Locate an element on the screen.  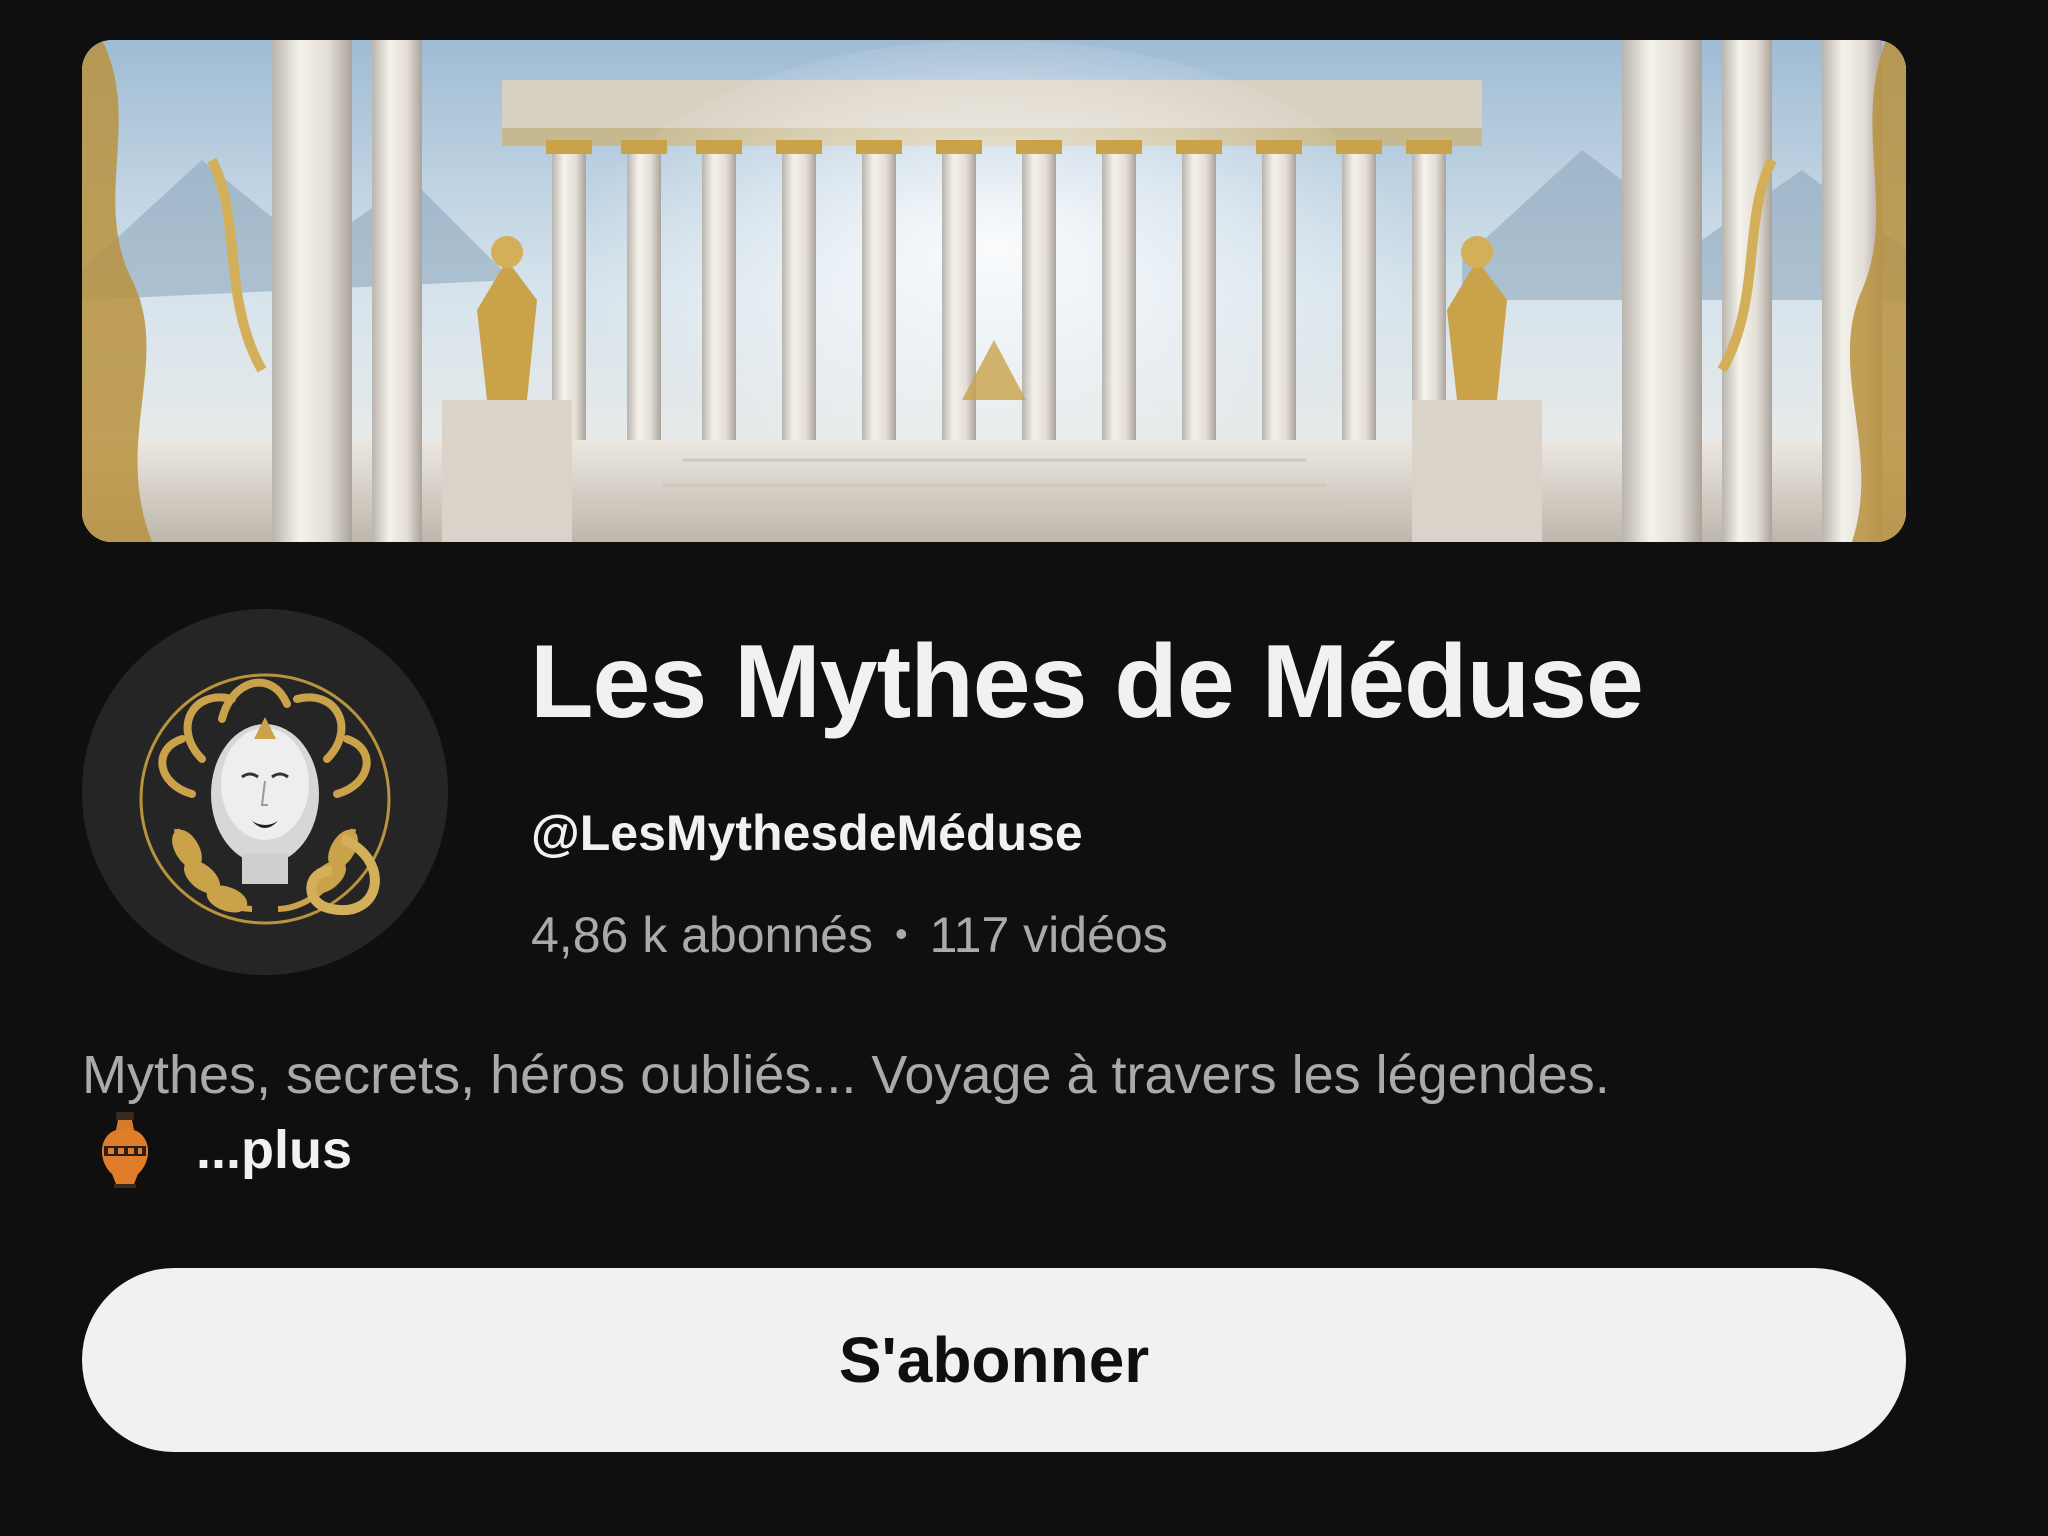
medusa-gold-emblem-image is located at coordinates (265, 792).